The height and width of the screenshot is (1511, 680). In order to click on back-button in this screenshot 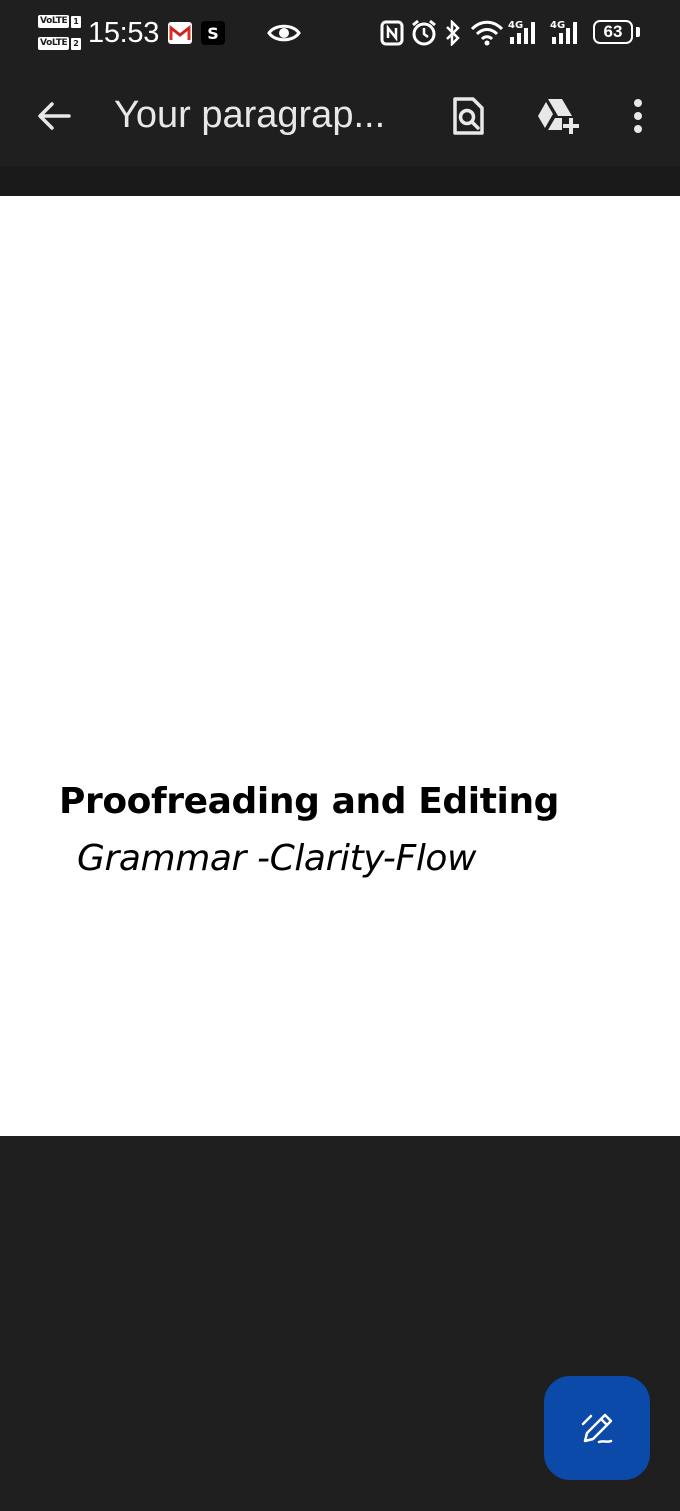, I will do `click(54, 116)`.